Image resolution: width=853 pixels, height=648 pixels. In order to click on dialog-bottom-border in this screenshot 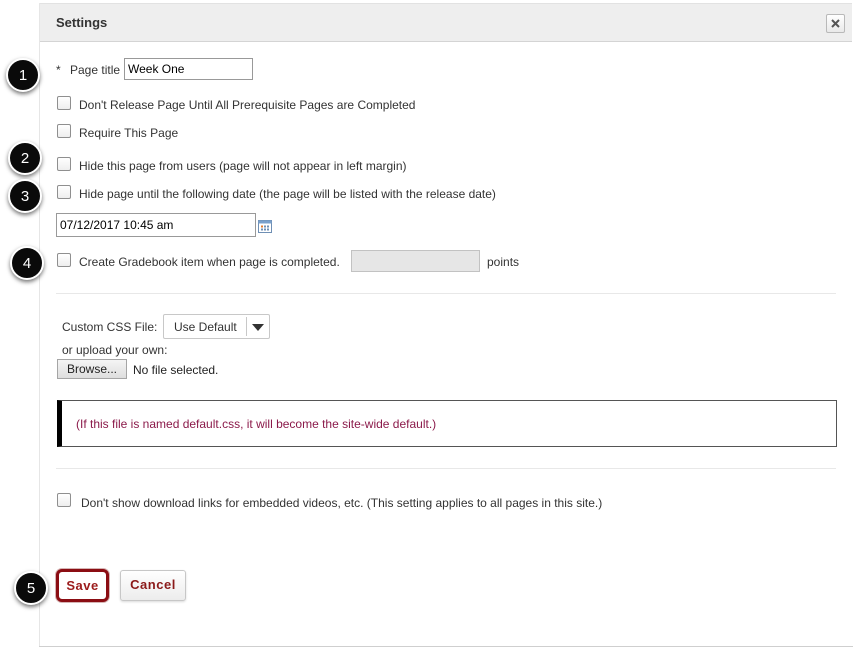, I will do `click(446, 646)`.